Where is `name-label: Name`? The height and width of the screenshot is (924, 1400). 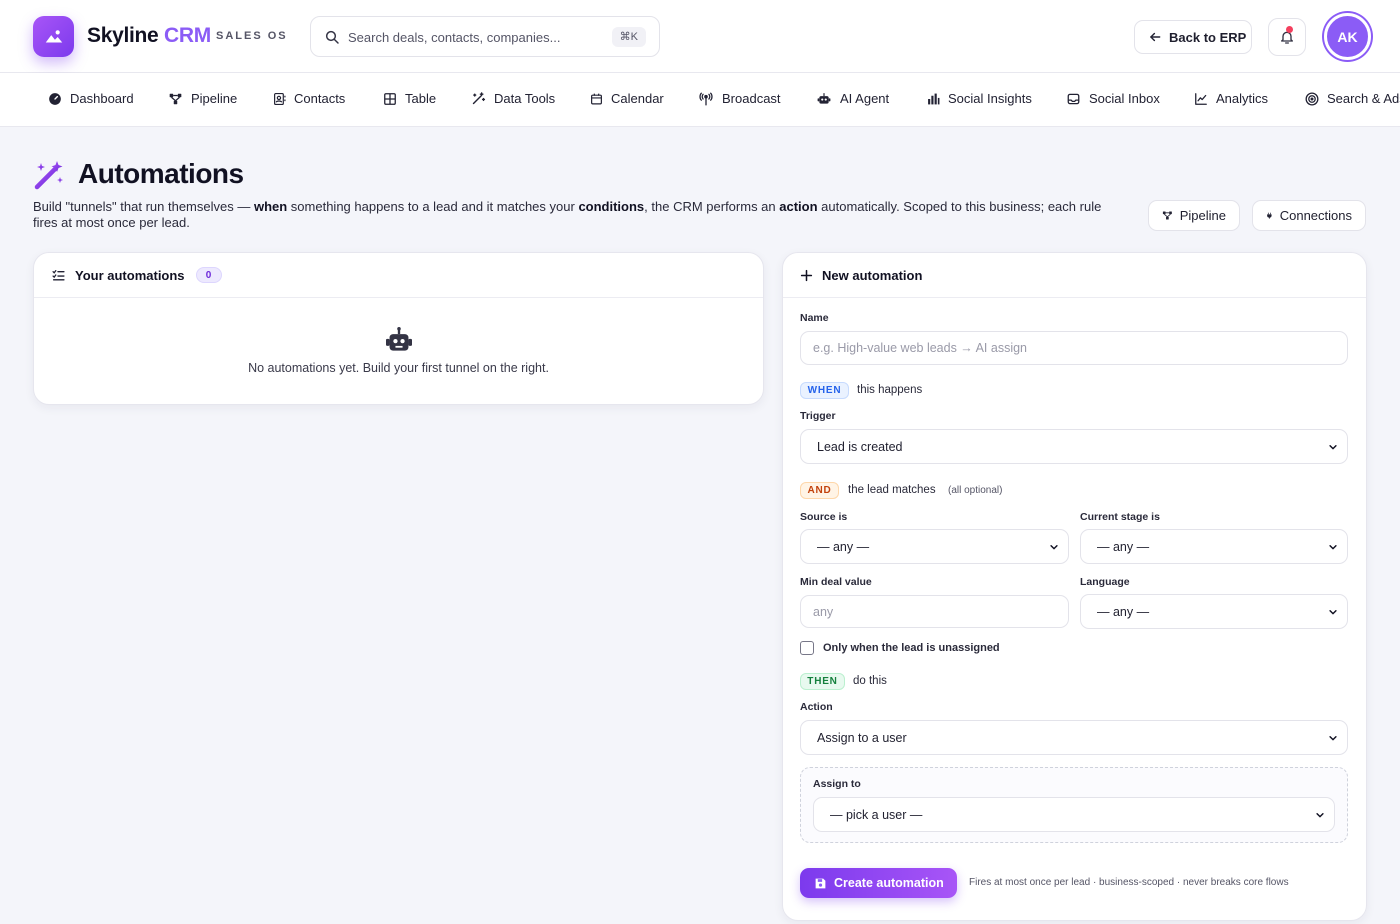 name-label: Name is located at coordinates (814, 318).